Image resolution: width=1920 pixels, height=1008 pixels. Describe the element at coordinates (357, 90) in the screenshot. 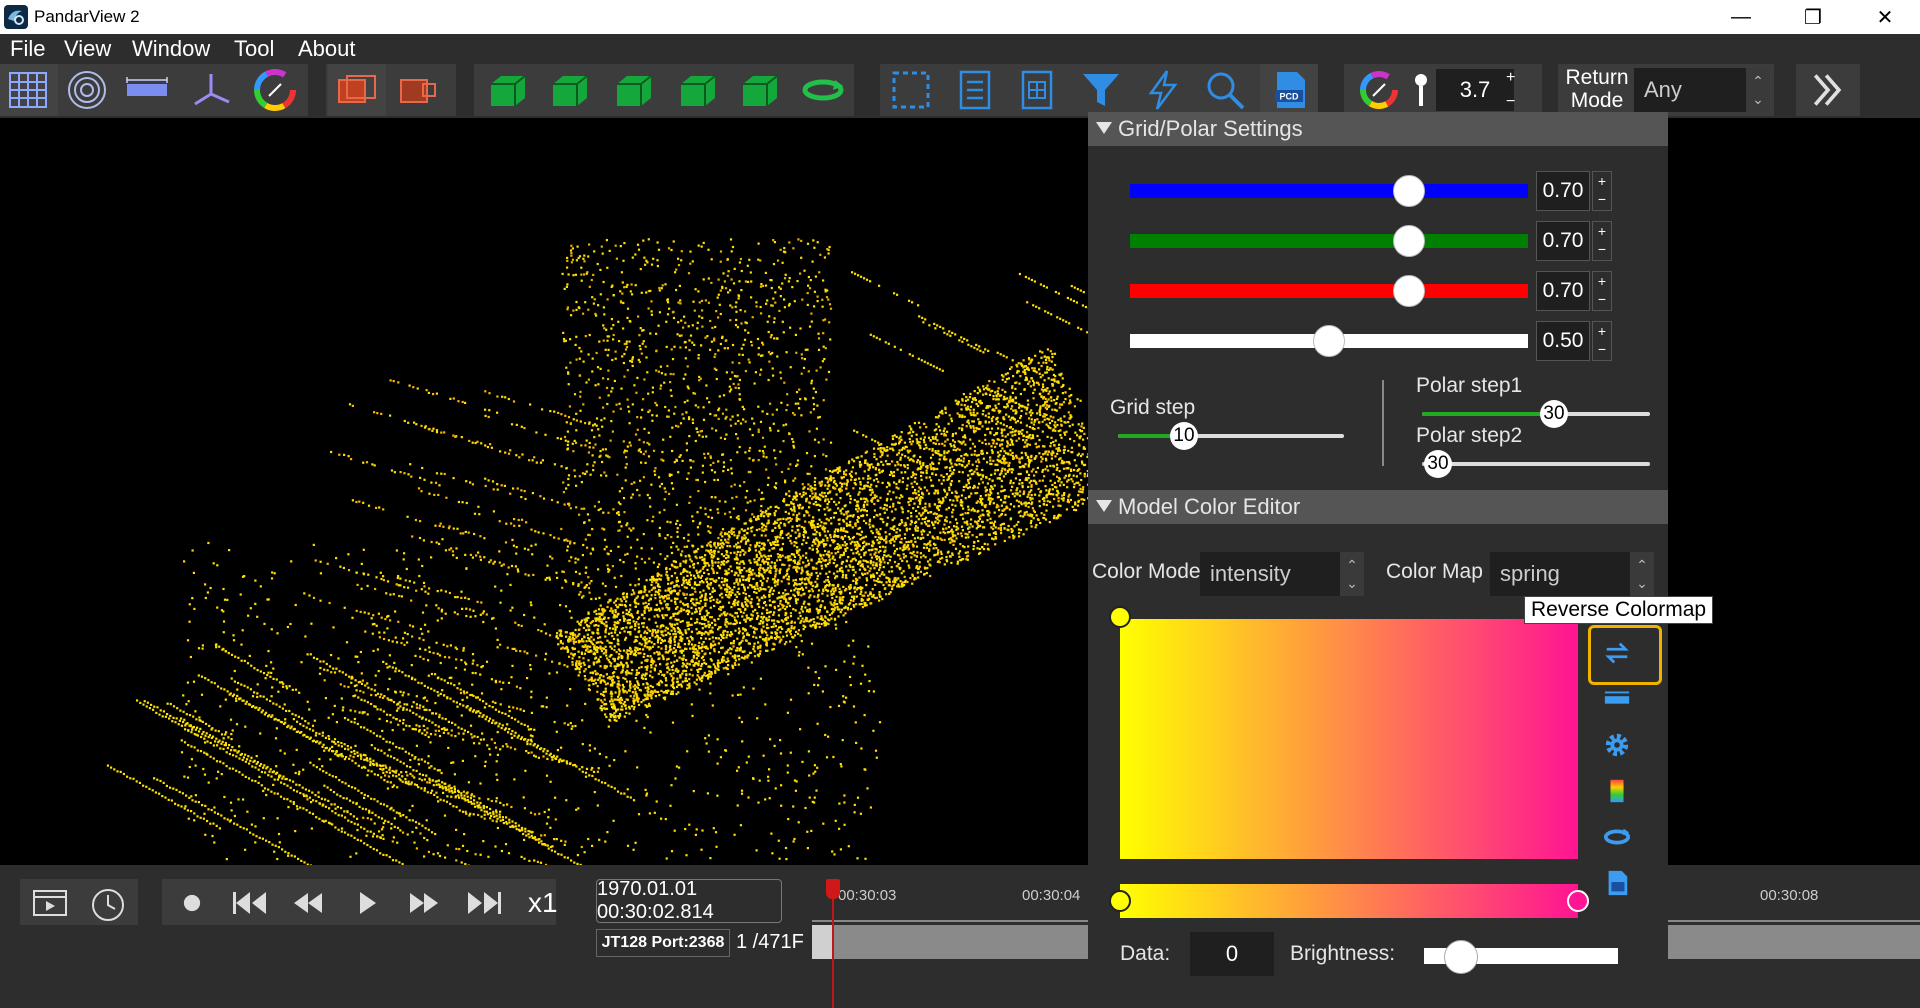

I see `frame-overlay-button` at that location.